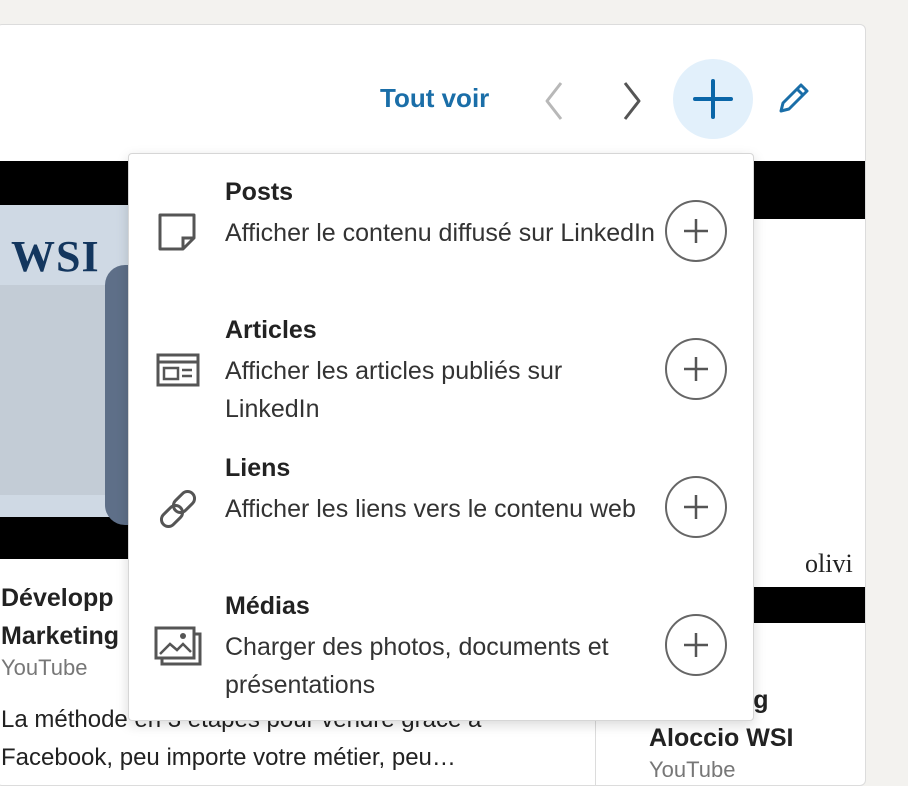 The image size is (908, 786). I want to click on card-2-image-text: olivi, so click(829, 563).